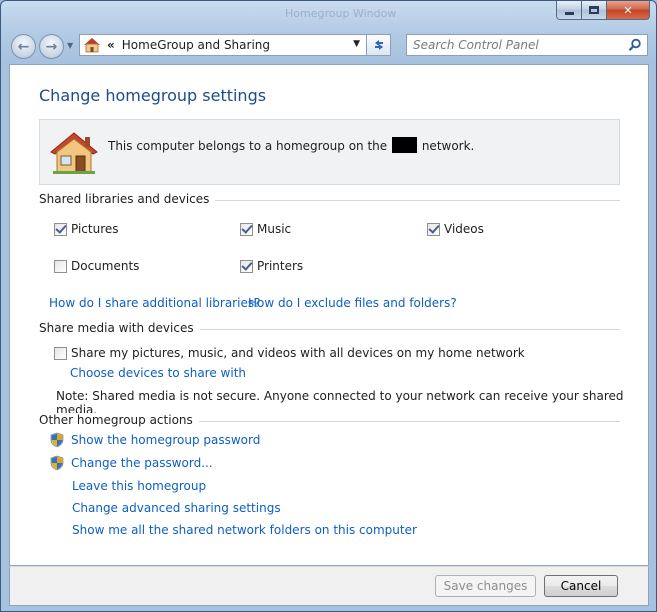 The image size is (657, 612). What do you see at coordinates (158, 373) in the screenshot?
I see `choose-devices-link: Choose devices to share with` at bounding box center [158, 373].